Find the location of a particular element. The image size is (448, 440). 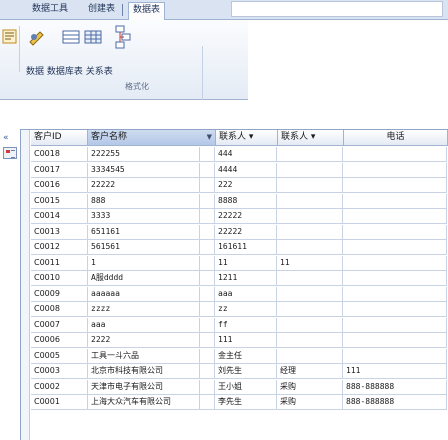

cell-contact: 22222 is located at coordinates (246, 216).